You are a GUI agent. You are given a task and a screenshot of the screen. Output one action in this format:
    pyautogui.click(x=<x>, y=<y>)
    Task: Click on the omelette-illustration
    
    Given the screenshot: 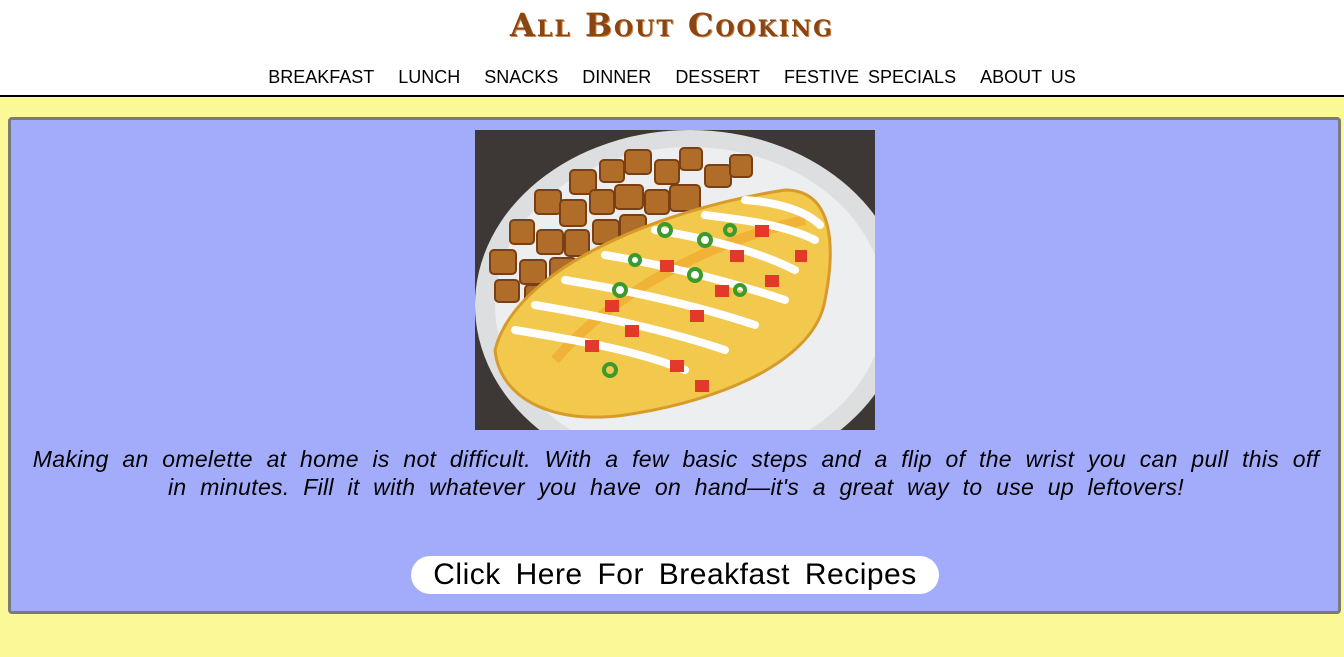 What is the action you would take?
    pyautogui.click(x=675, y=280)
    